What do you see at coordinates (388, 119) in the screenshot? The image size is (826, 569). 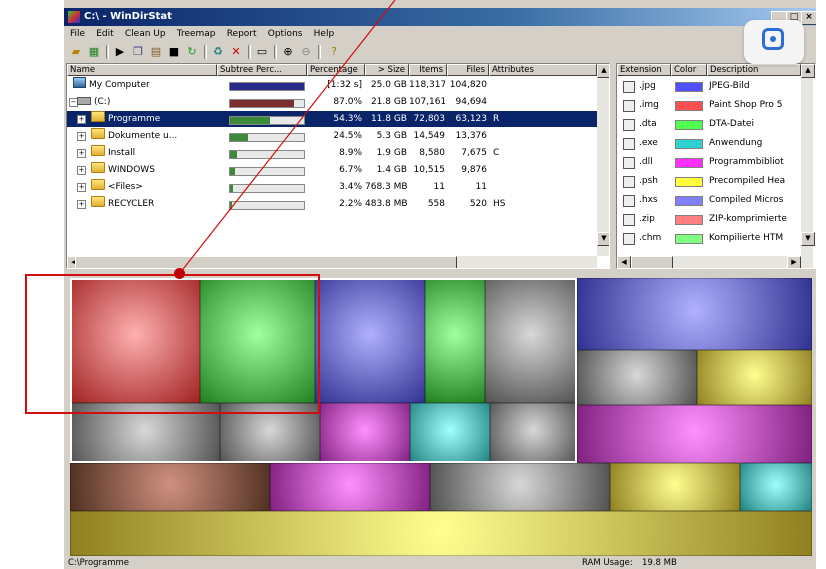 I see `row-size: 11.8 GB` at bounding box center [388, 119].